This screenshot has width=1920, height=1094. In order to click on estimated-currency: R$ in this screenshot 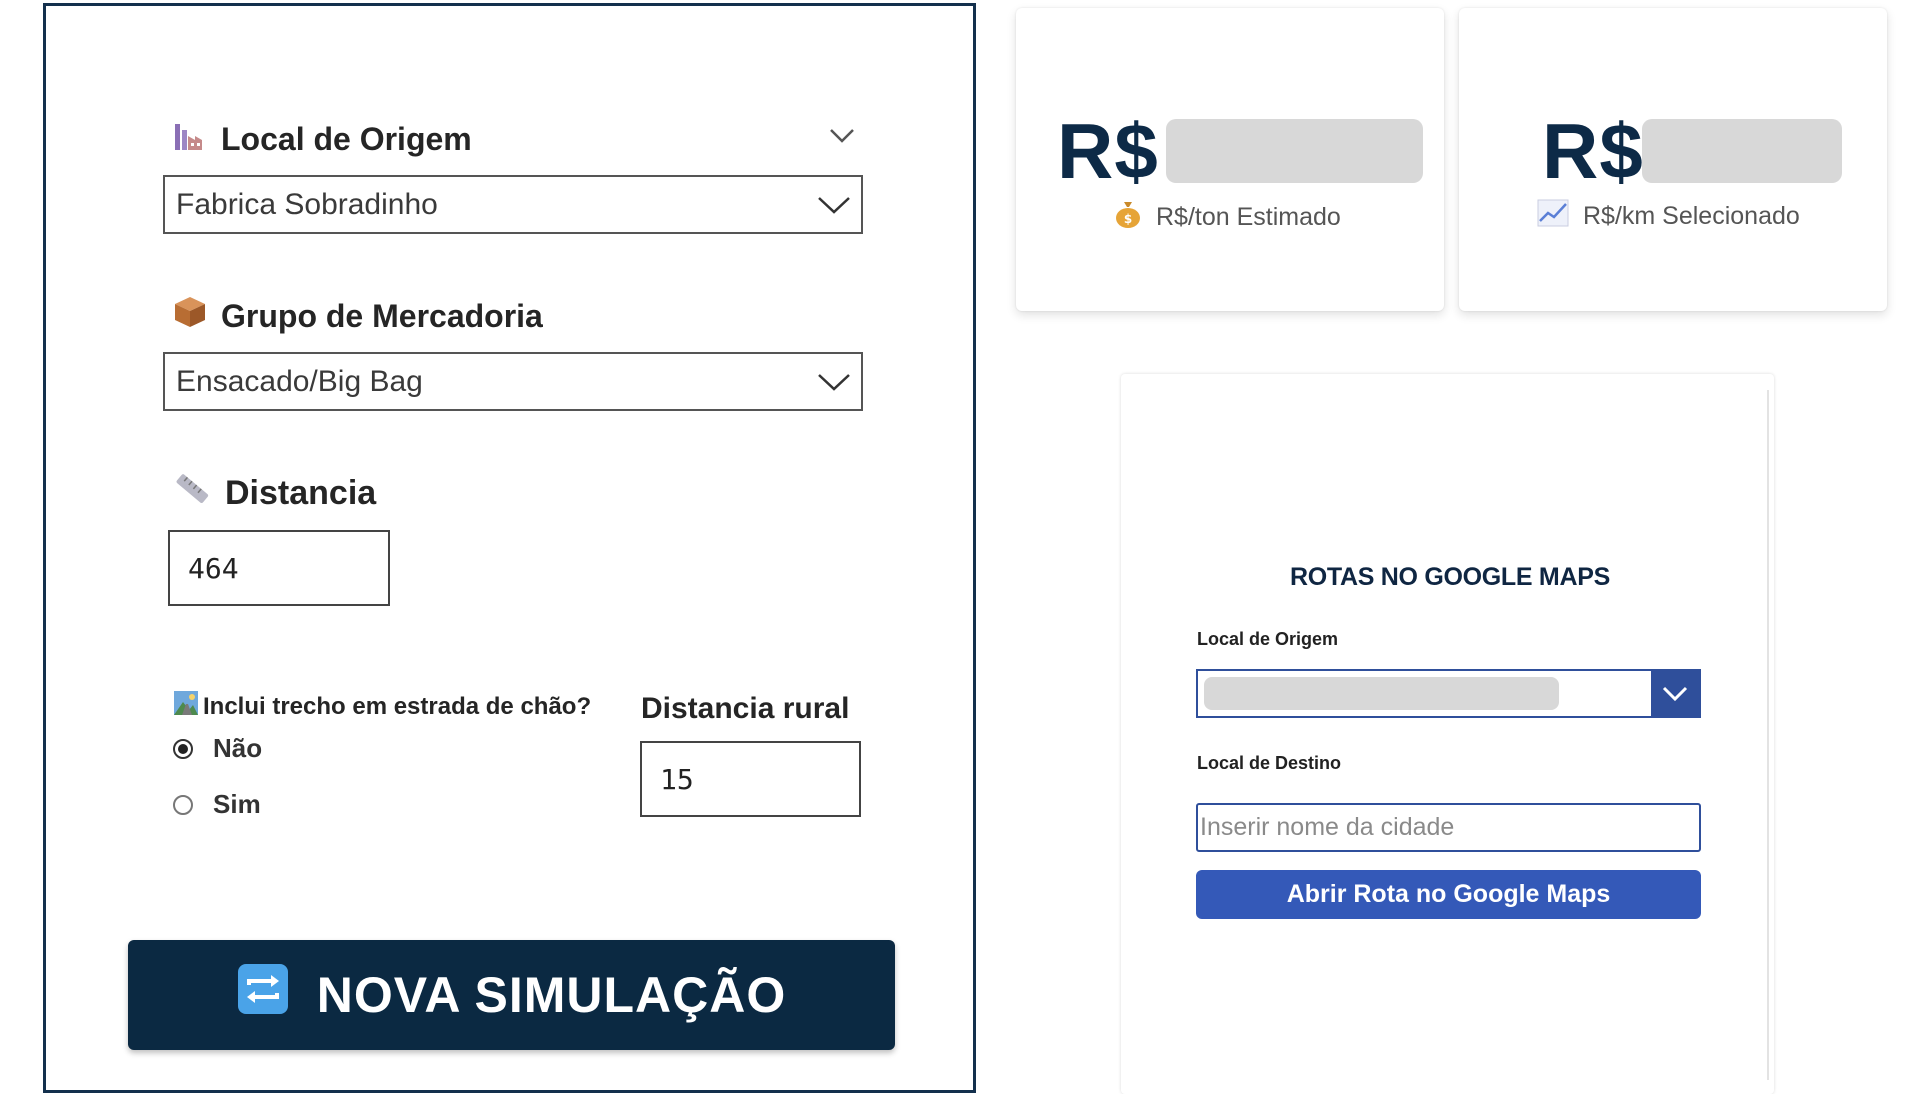, I will do `click(1108, 151)`.